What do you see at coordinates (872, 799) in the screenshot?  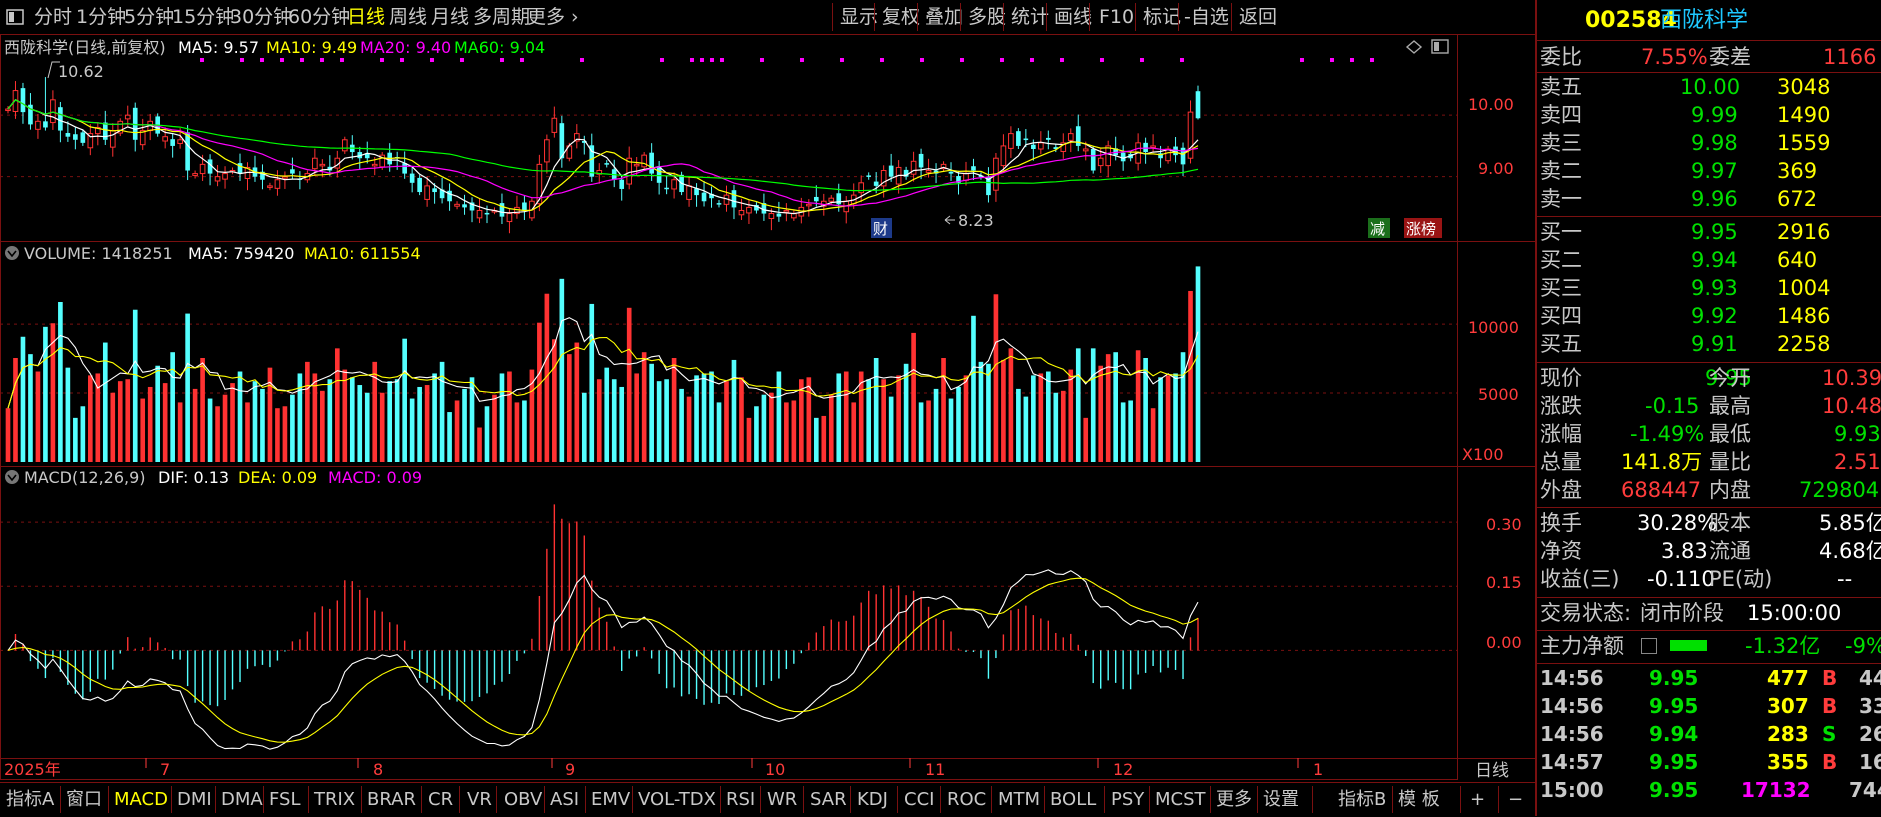 I see `indicator-kdj-tab: KDJ` at bounding box center [872, 799].